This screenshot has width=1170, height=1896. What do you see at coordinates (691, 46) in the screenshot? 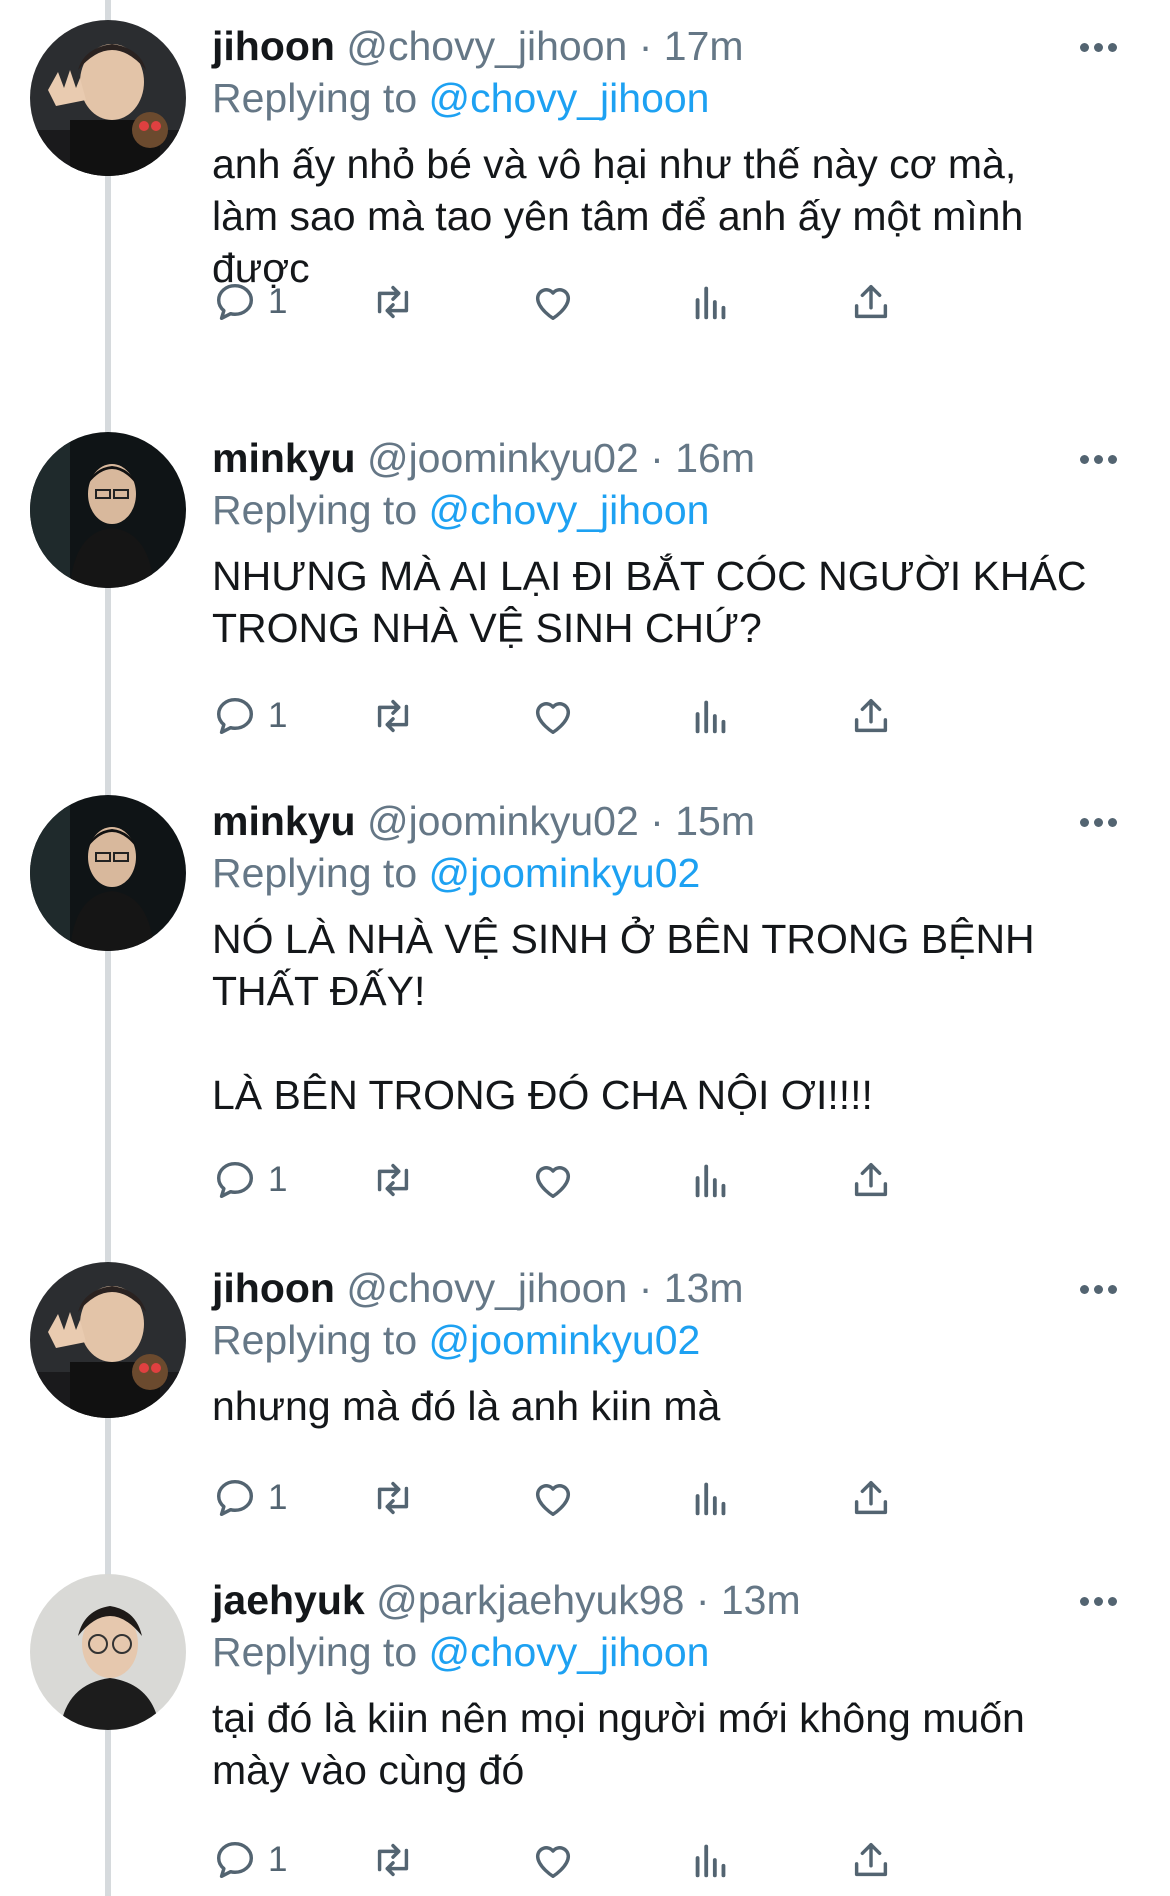
I see `timestamp: · 17m` at bounding box center [691, 46].